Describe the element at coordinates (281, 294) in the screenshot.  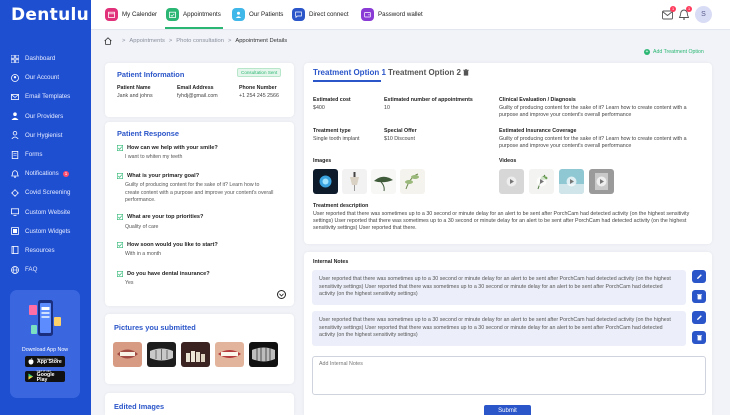
I see `expand-chevron-icon` at that location.